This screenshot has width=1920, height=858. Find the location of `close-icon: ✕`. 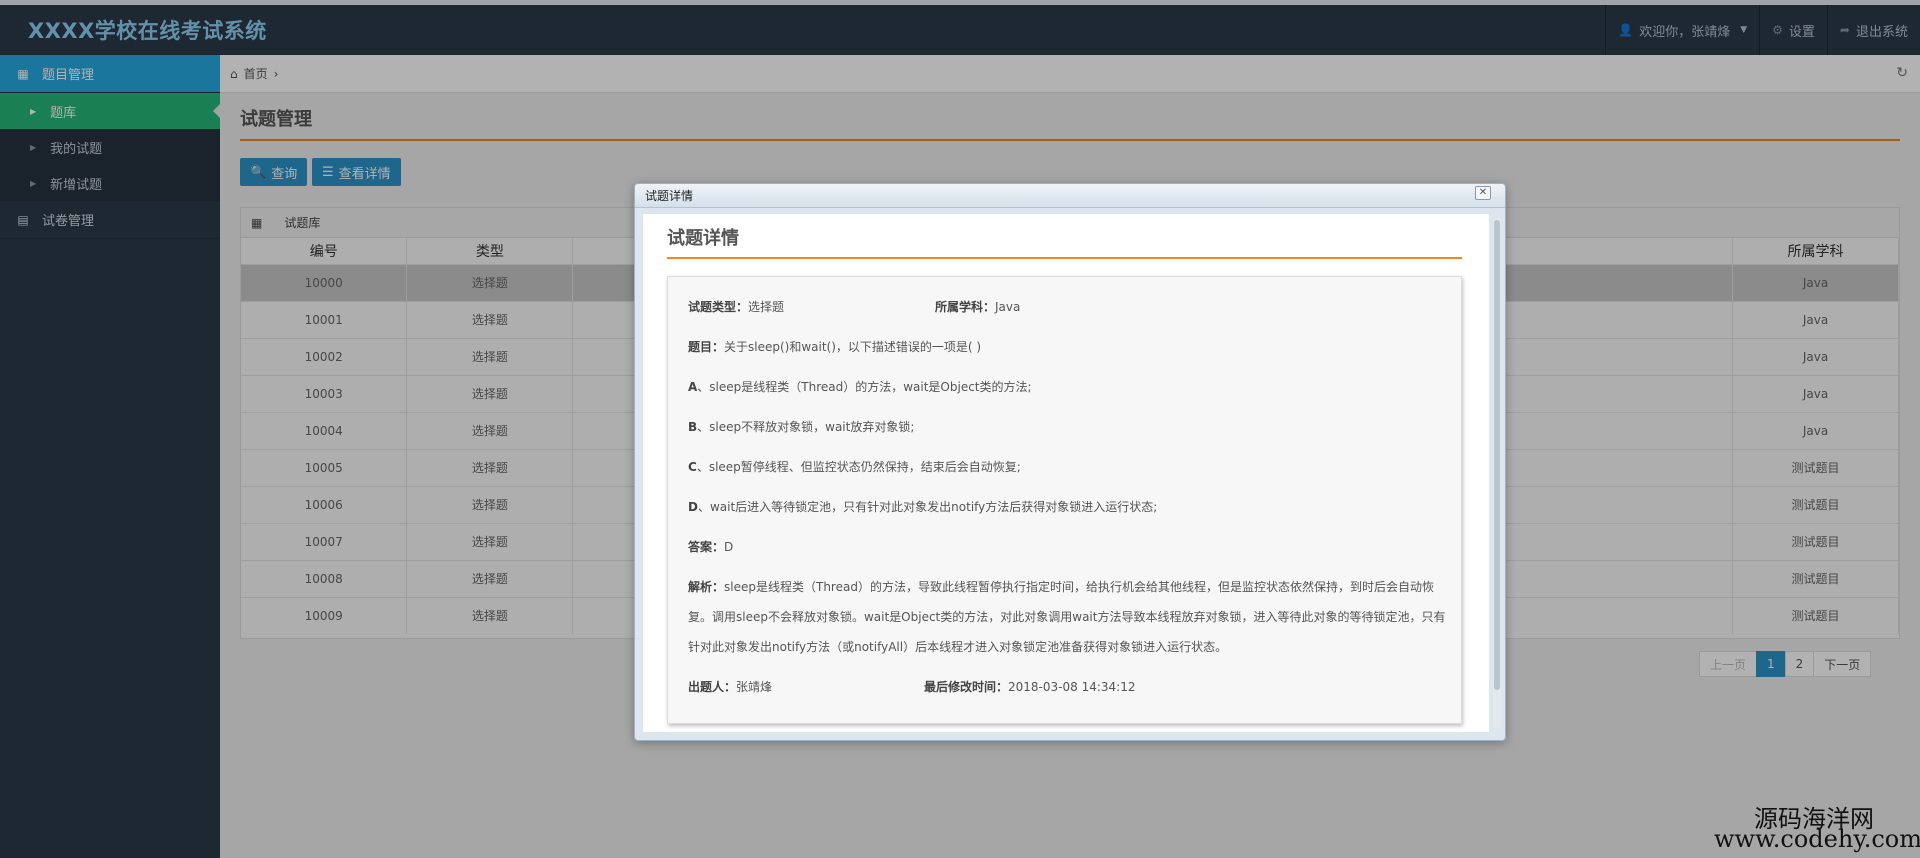

close-icon: ✕ is located at coordinates (1483, 193).